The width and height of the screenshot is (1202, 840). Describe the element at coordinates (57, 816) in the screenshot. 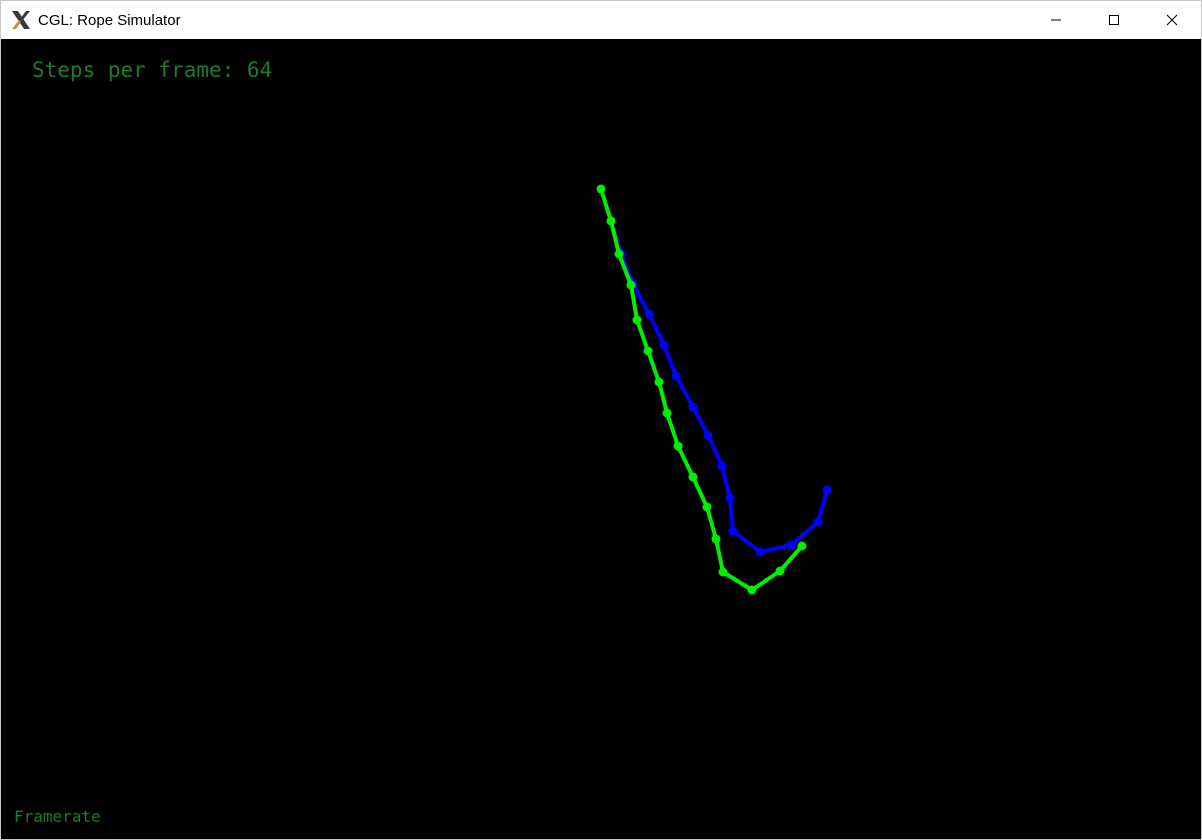

I see `framerate-label: Framerate` at that location.